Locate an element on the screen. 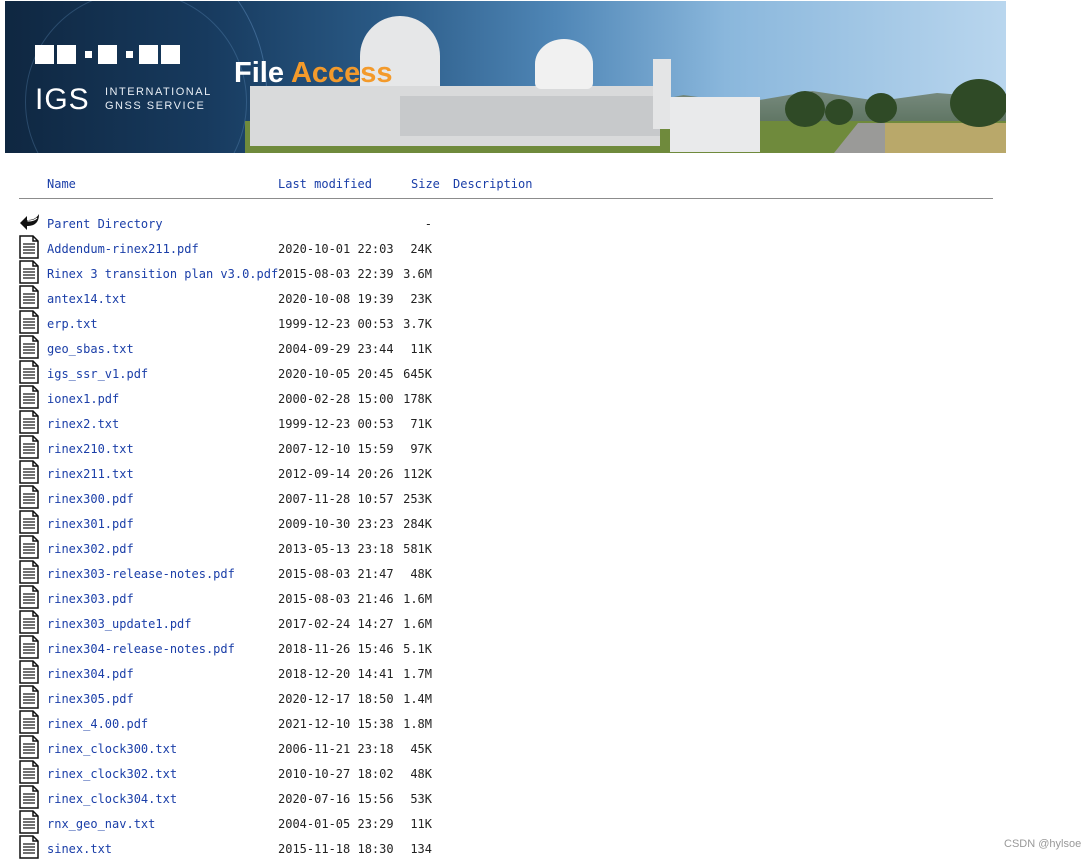 The image size is (1082, 862). file-link: igs_ssr_v1.pdf is located at coordinates (97, 374).